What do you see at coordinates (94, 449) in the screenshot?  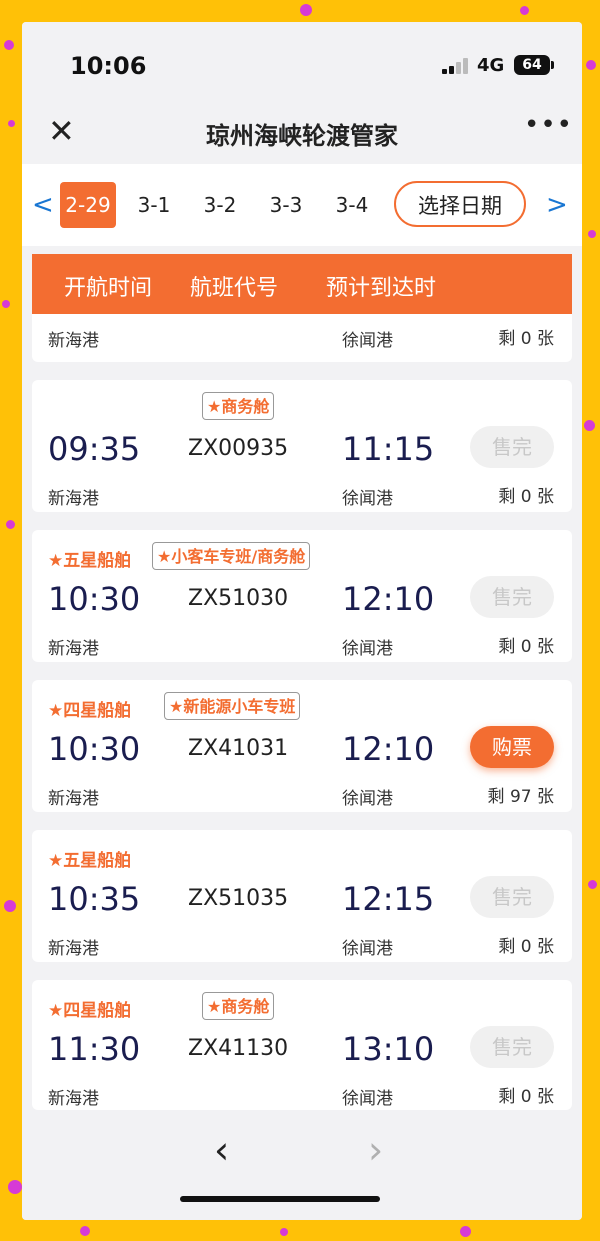 I see `departure-time: 09:35` at bounding box center [94, 449].